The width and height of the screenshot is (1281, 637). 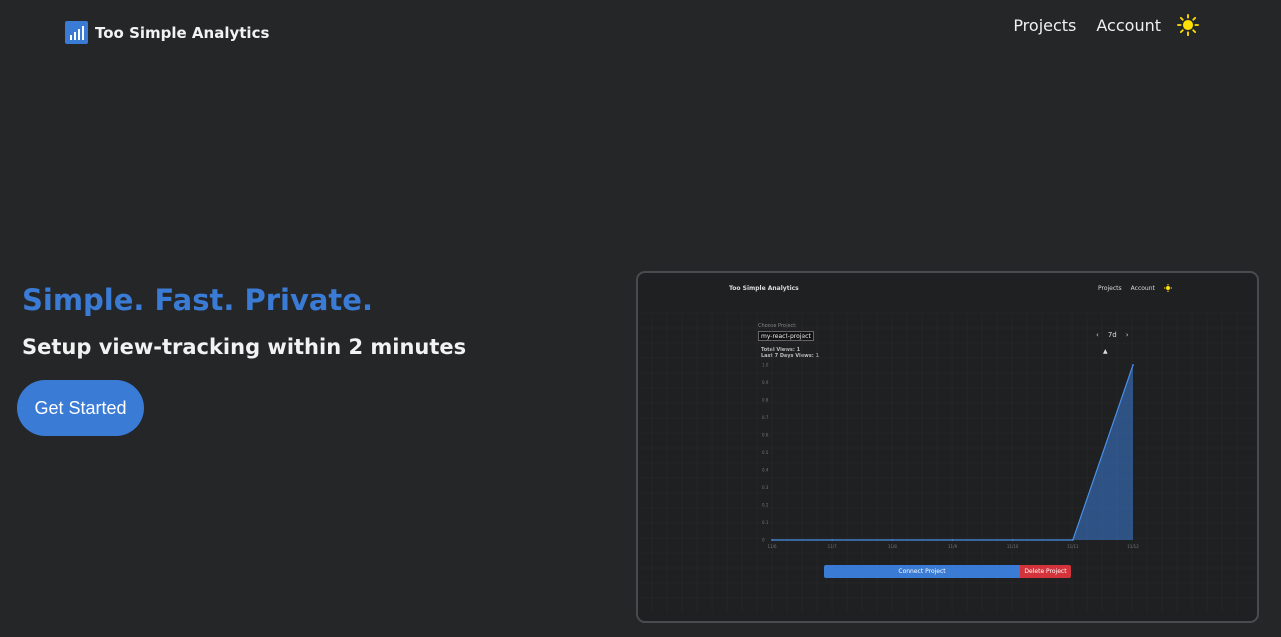 I want to click on y-tick-label: 0.4, so click(x=765, y=470).